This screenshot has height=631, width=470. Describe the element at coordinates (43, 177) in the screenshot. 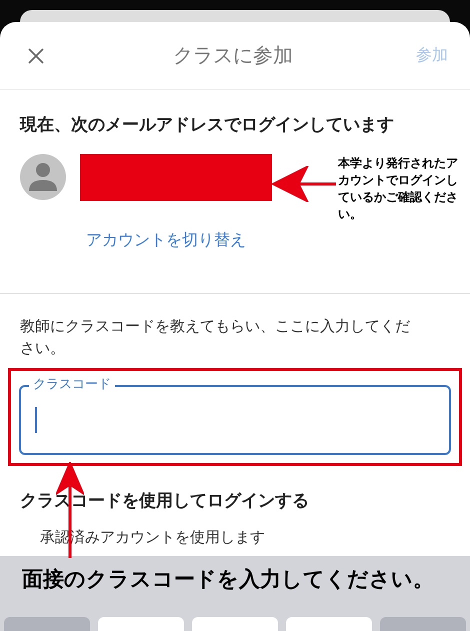

I see `person-icon` at that location.